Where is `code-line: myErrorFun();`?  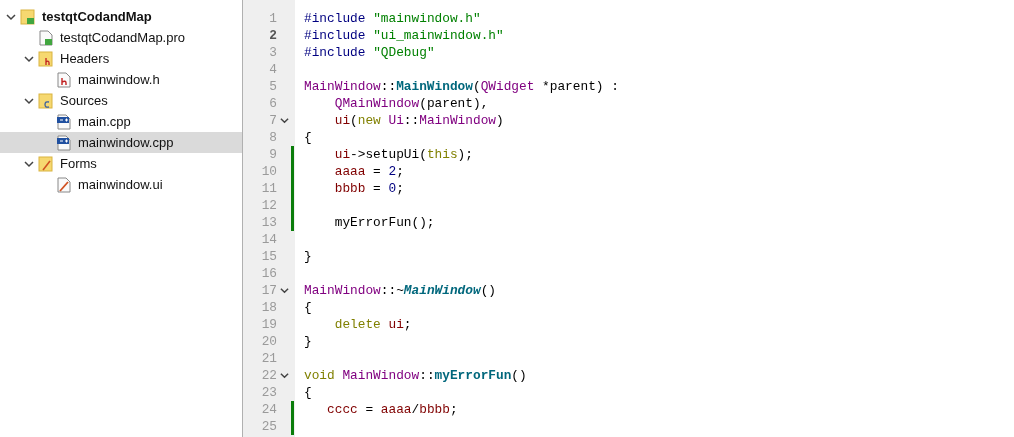
code-line: myErrorFun(); is located at coordinates (384, 222).